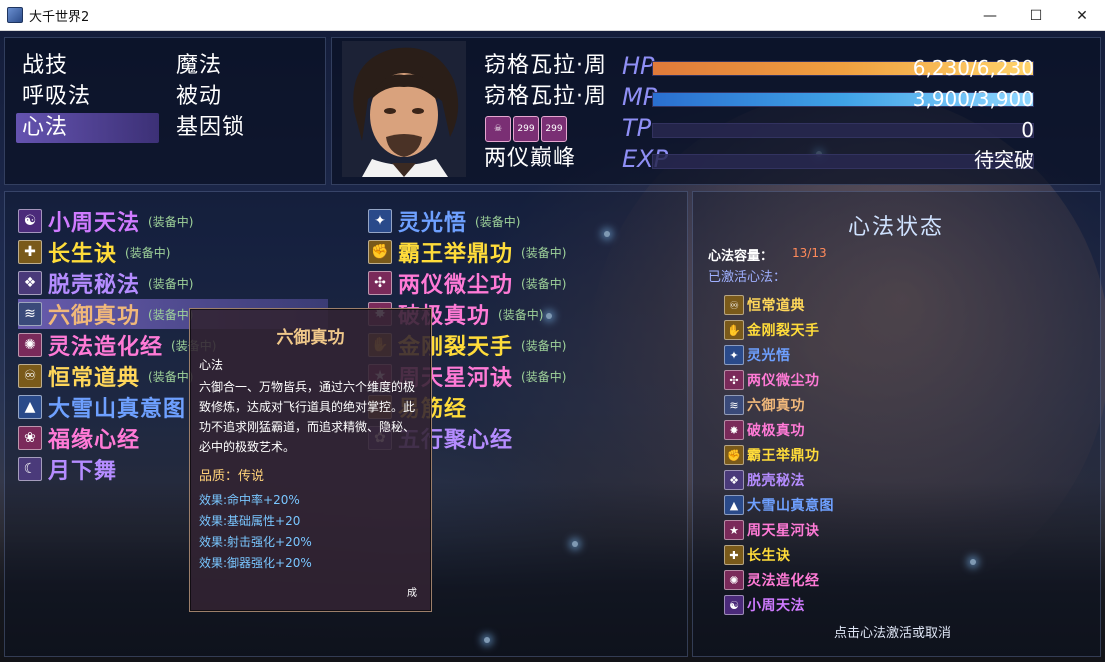  I want to click on active-mind-method-name: 霸王举鼎功, so click(783, 456).